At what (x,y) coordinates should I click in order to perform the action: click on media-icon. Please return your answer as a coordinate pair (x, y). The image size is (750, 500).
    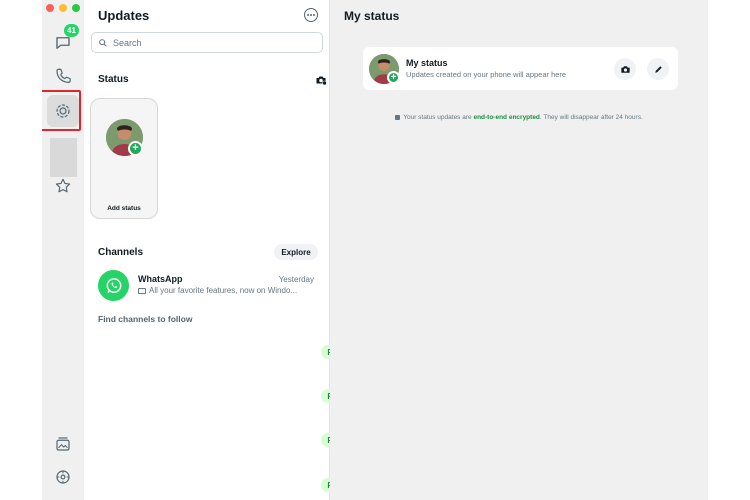
    Looking at the image, I should click on (63, 444).